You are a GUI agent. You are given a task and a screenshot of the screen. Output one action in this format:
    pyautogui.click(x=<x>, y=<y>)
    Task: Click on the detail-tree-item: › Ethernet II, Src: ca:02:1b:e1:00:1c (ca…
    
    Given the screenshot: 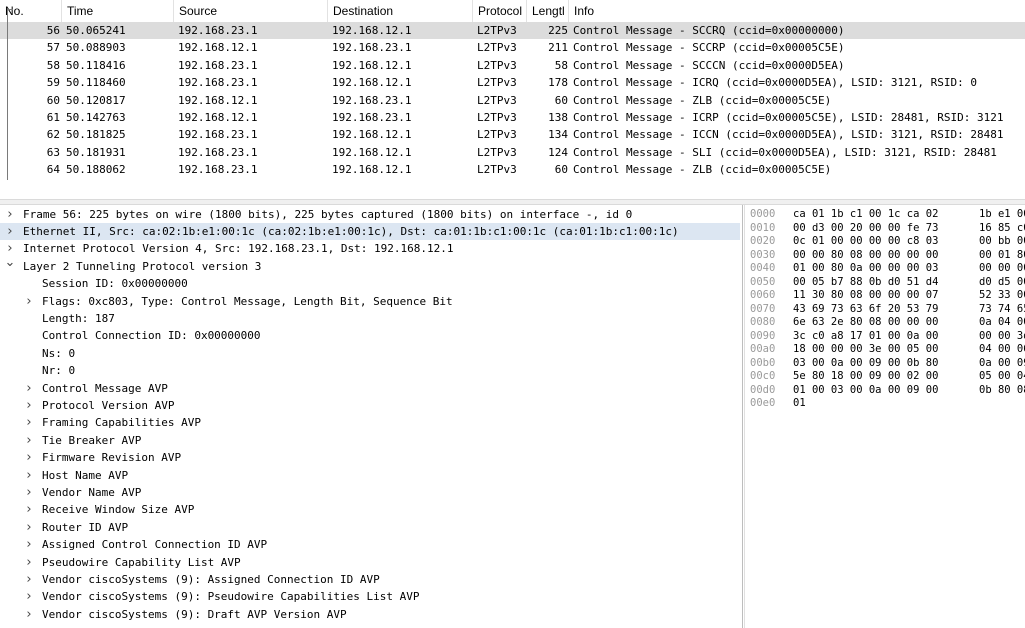 What is the action you would take?
    pyautogui.click(x=370, y=231)
    